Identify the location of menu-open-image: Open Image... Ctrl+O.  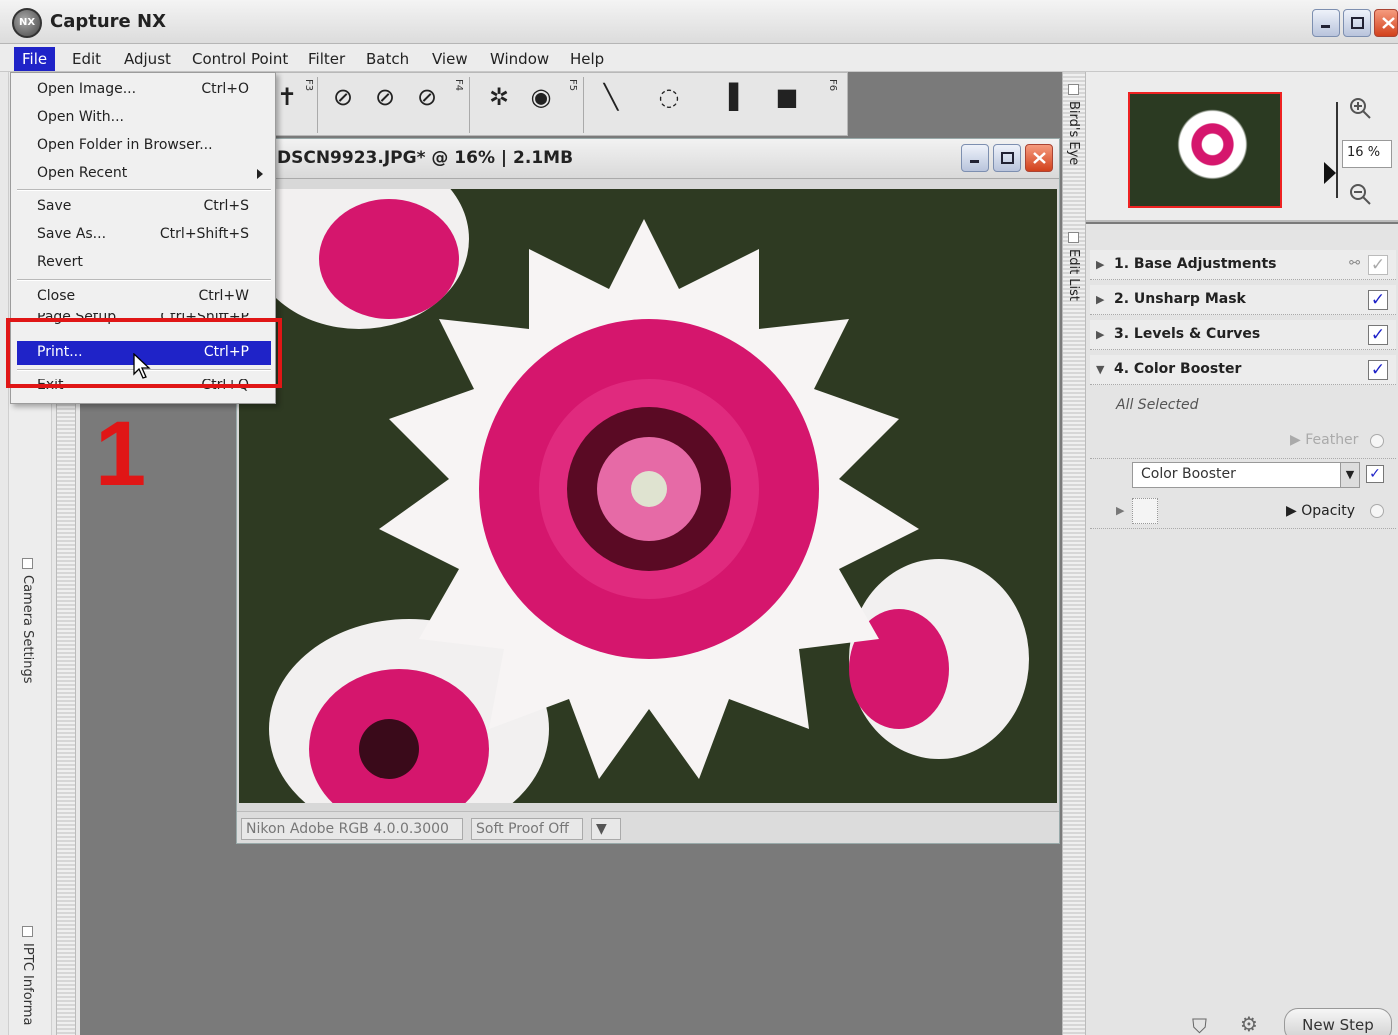
(144, 90).